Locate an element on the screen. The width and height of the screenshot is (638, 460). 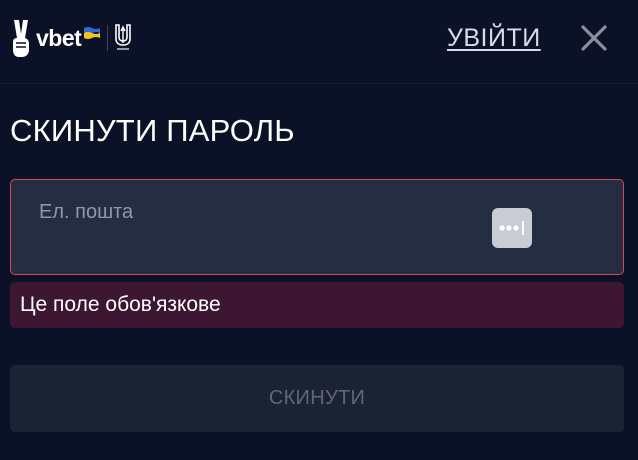
ukraine-flag-icon is located at coordinates (92, 33).